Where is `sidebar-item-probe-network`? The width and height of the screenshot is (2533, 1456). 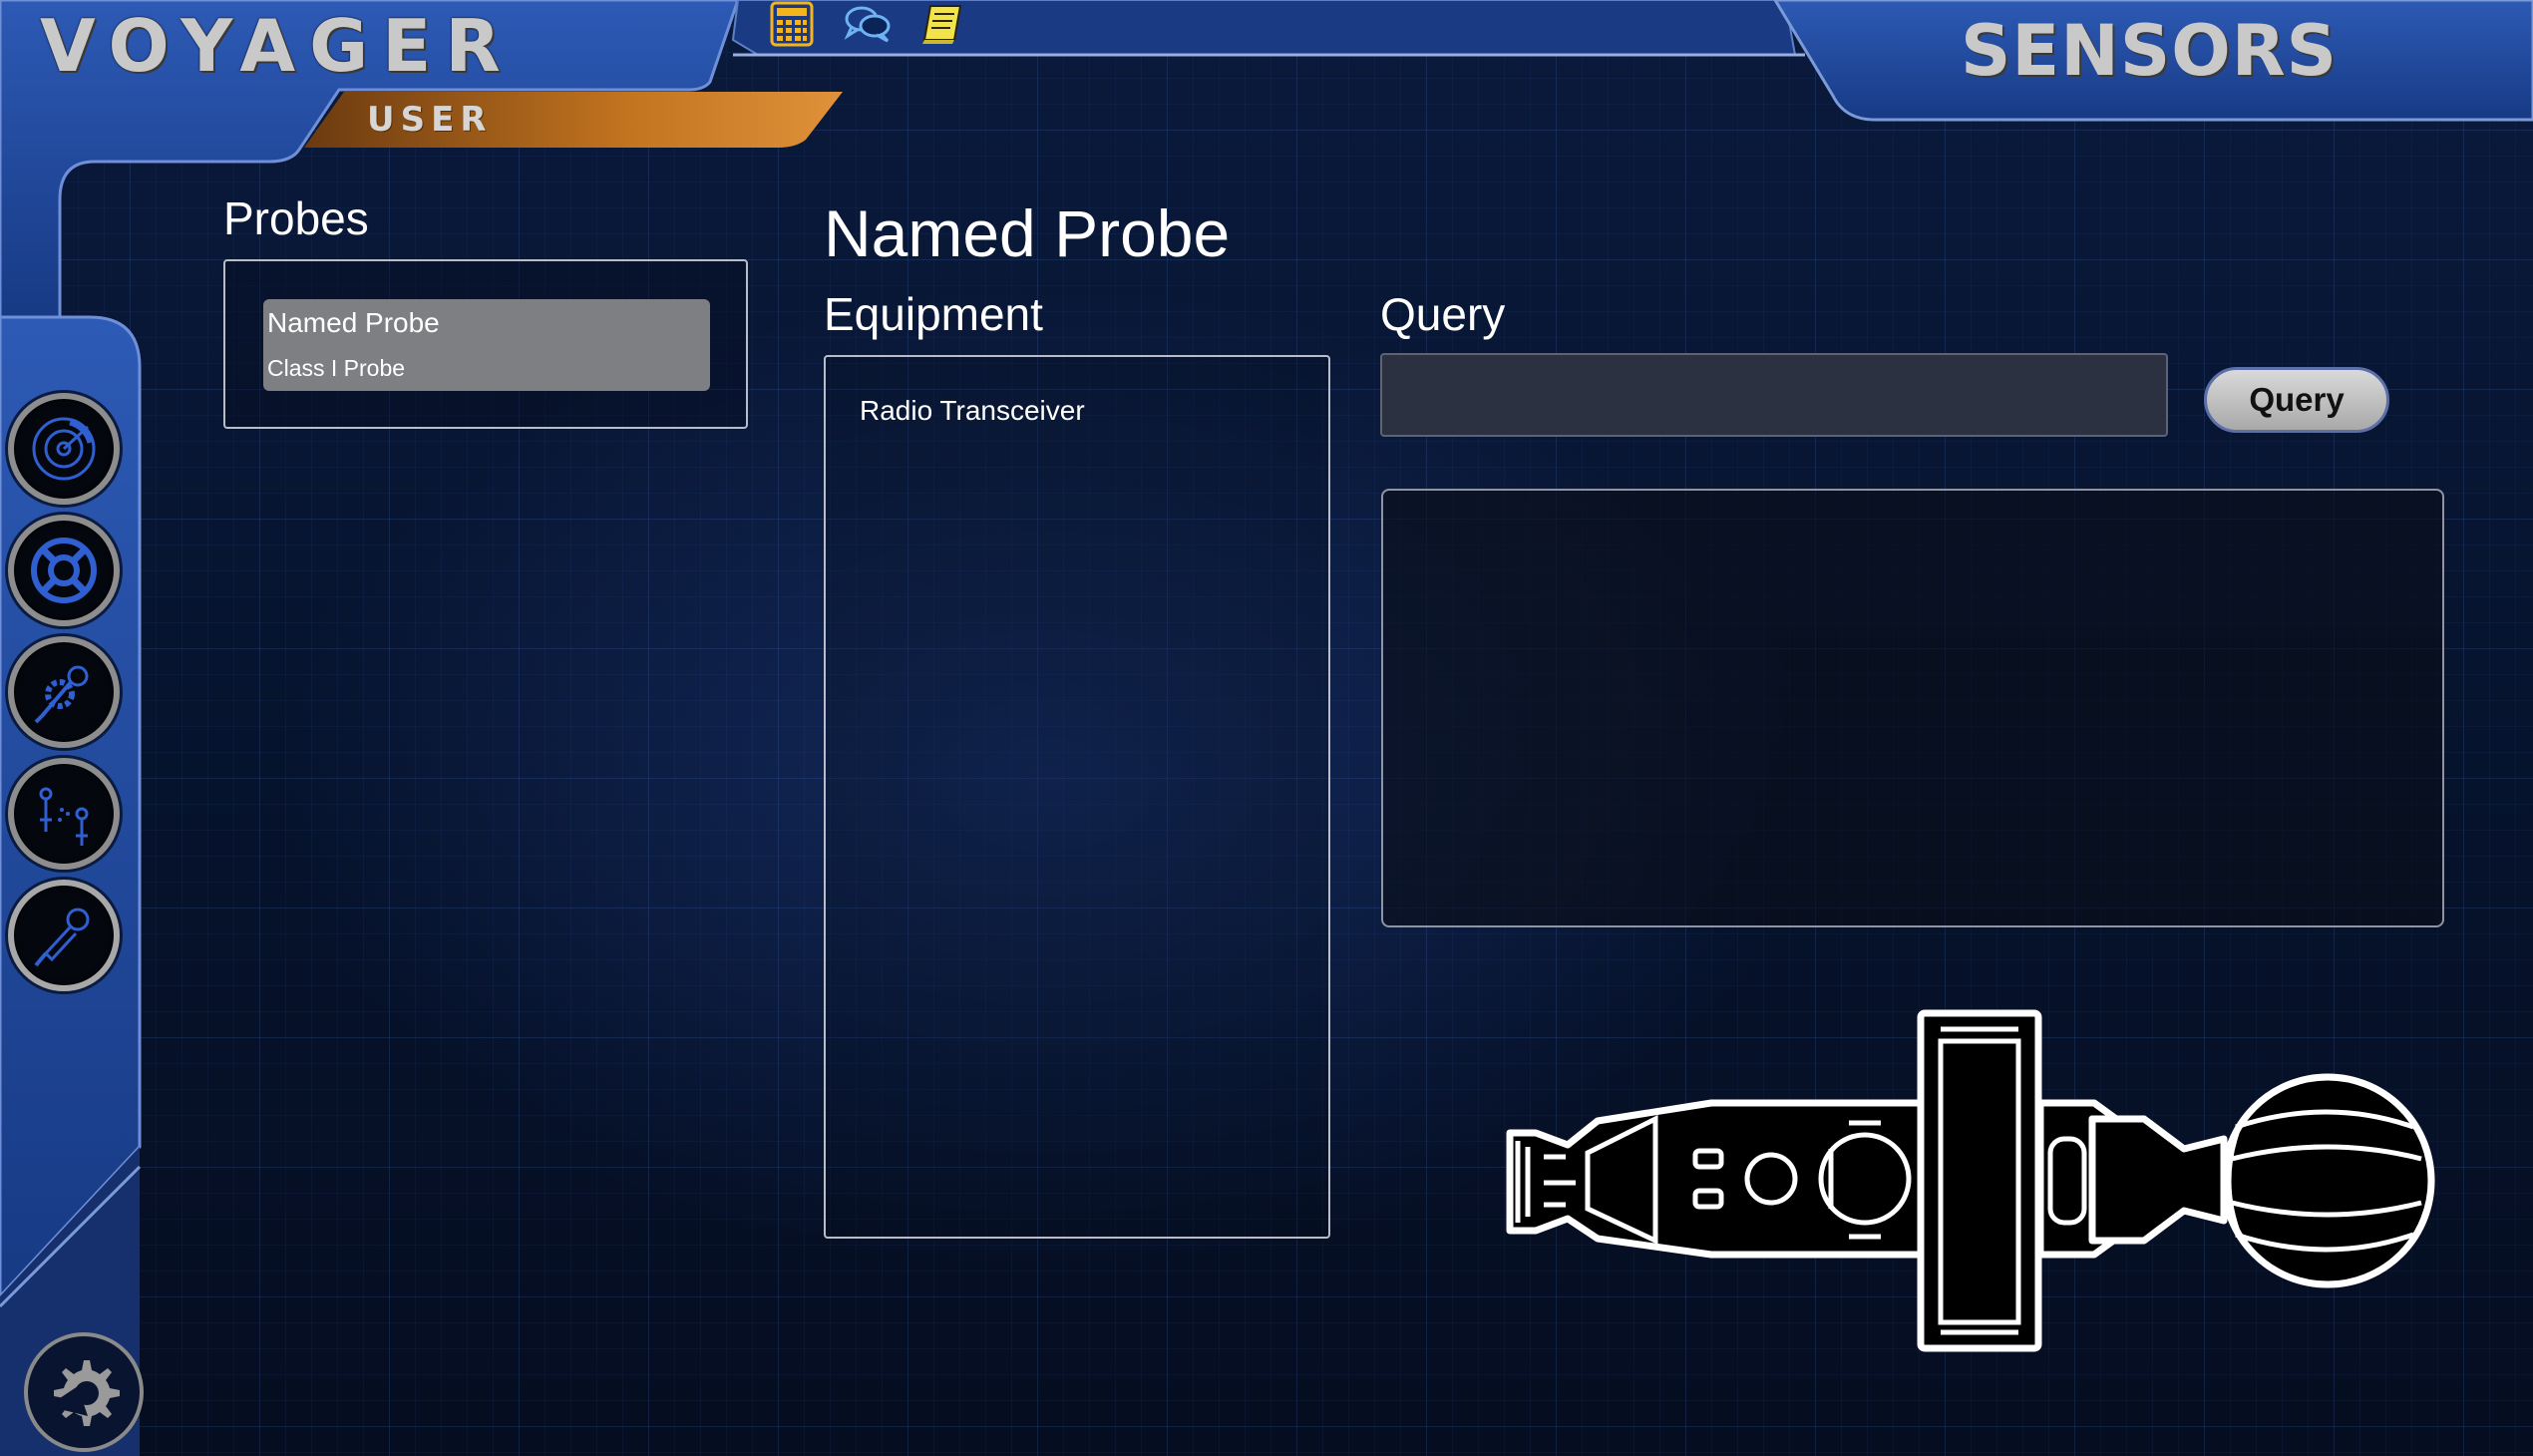
sidebar-item-probe-network is located at coordinates (64, 814).